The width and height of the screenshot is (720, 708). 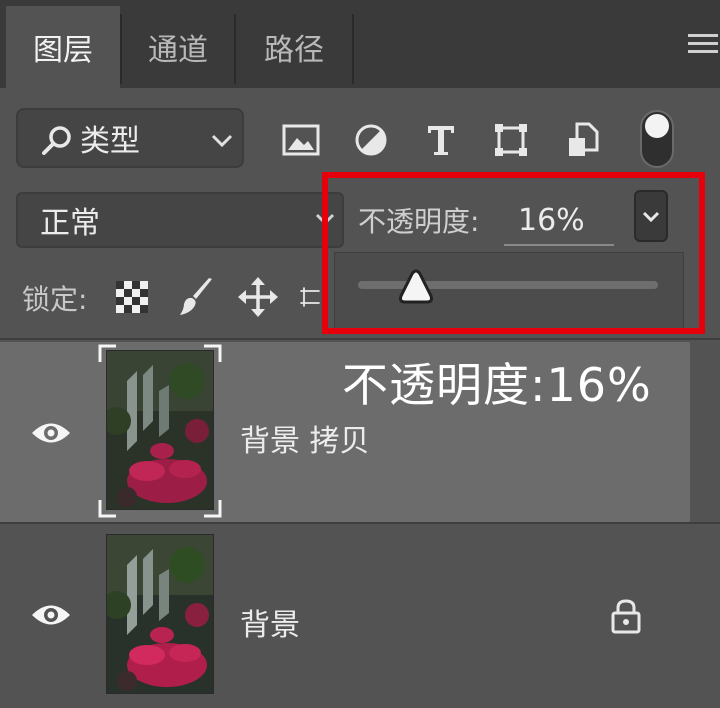 What do you see at coordinates (222, 140) in the screenshot?
I see `chevron-down-icon` at bounding box center [222, 140].